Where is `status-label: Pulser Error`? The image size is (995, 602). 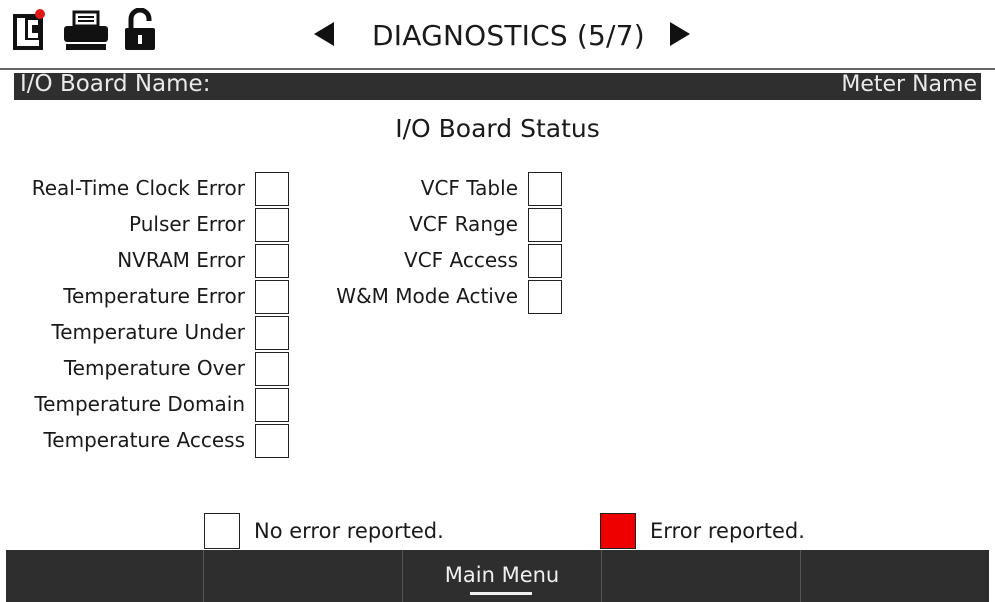
status-label: Pulser Error is located at coordinates (187, 224).